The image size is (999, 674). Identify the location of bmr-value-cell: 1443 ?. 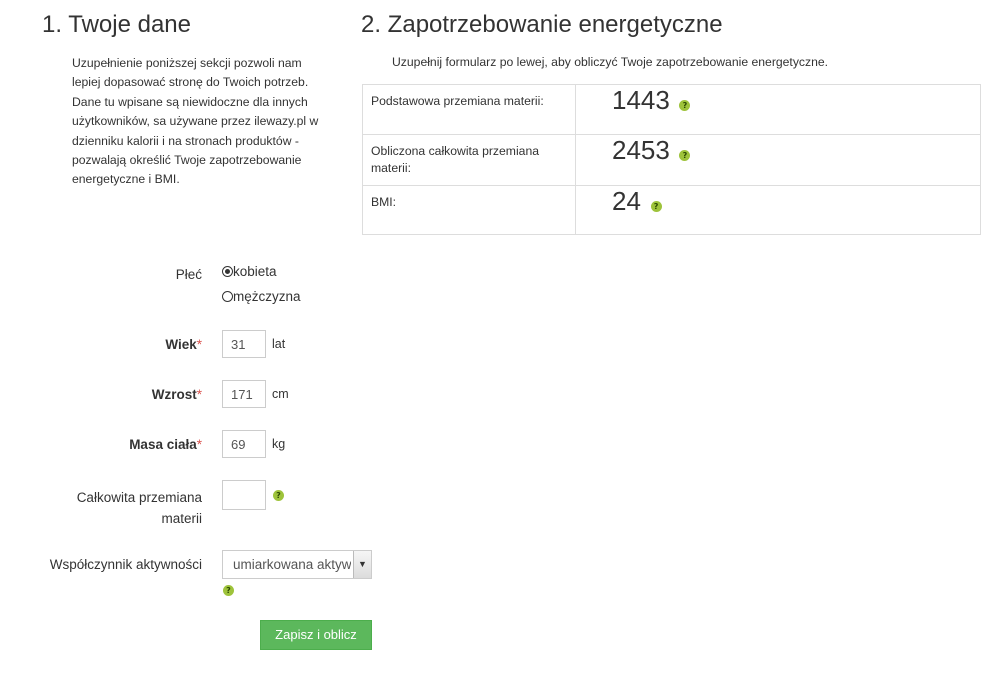
(778, 109).